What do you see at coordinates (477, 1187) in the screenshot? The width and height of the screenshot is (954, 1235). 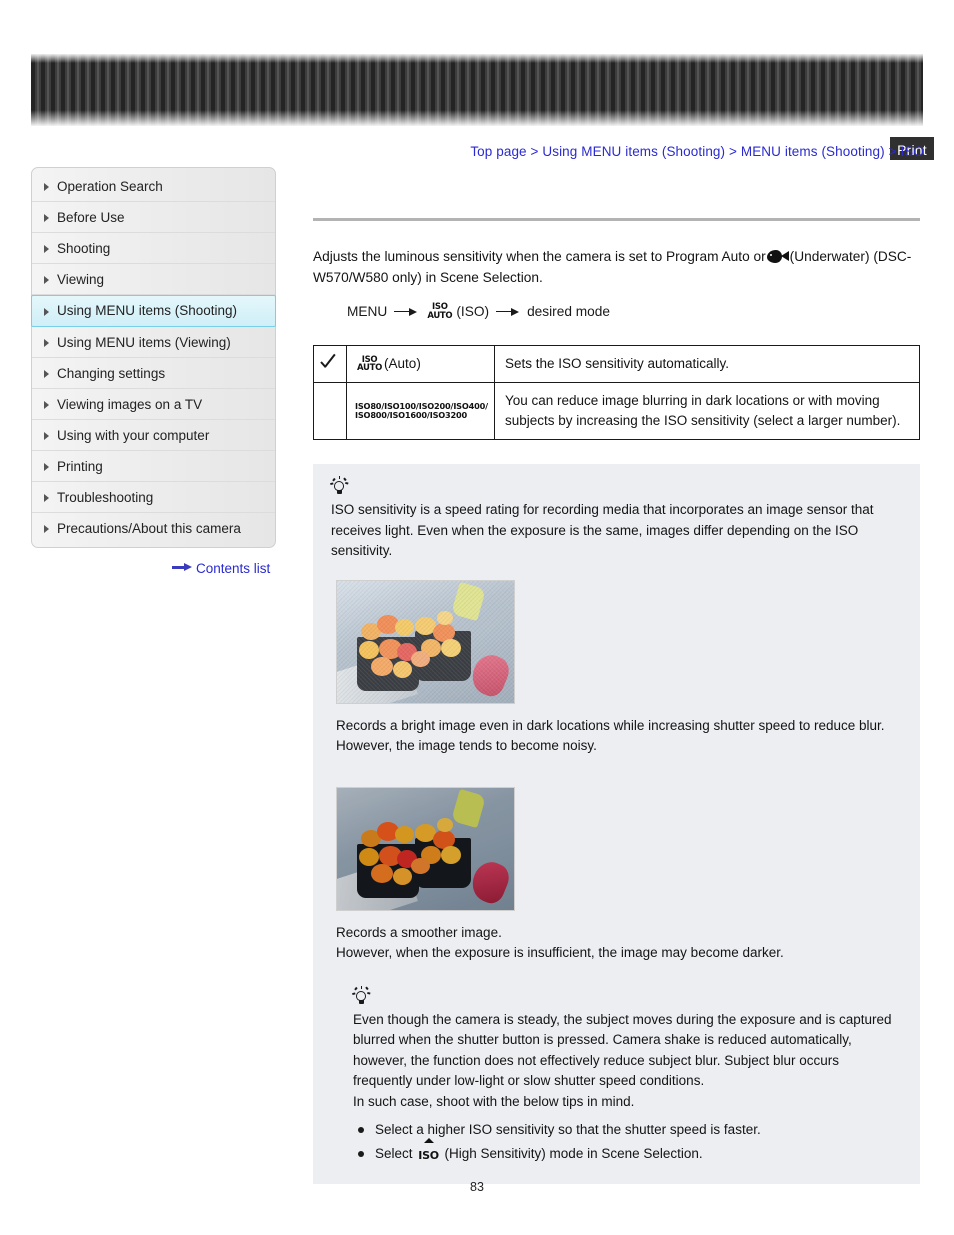 I see `page-number: 83` at bounding box center [477, 1187].